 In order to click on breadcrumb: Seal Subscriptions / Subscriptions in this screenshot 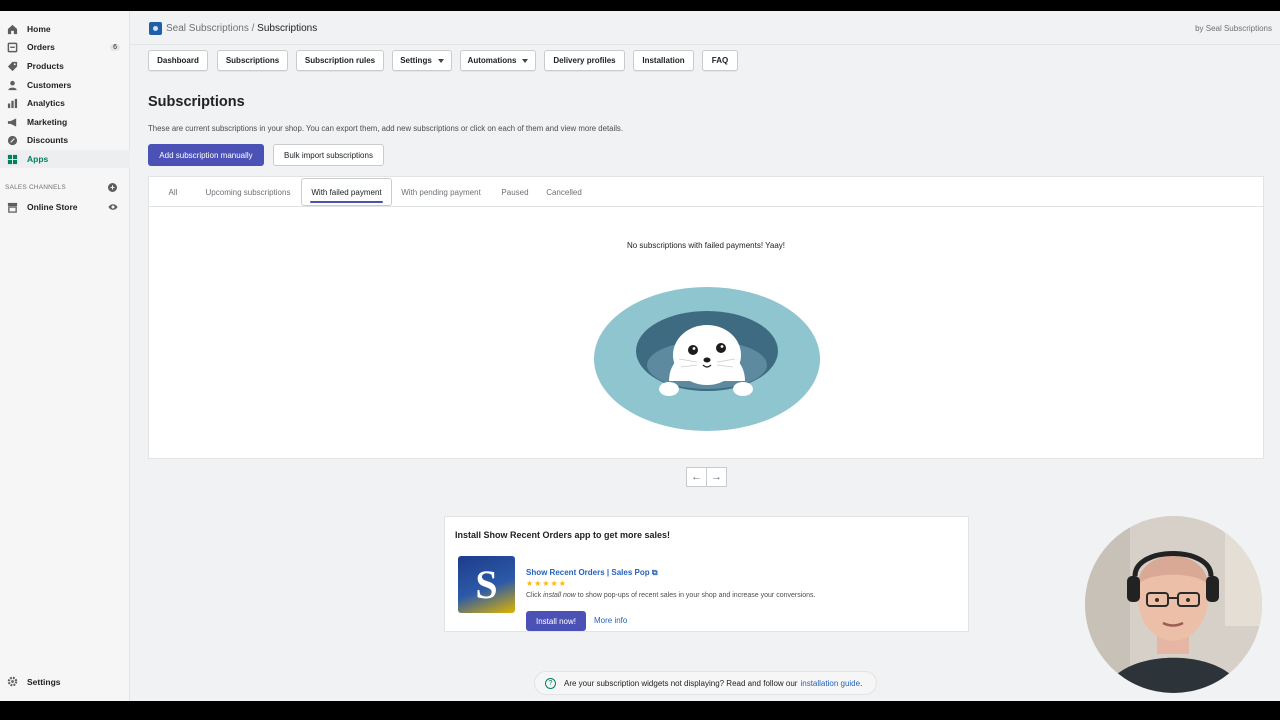, I will do `click(242, 28)`.